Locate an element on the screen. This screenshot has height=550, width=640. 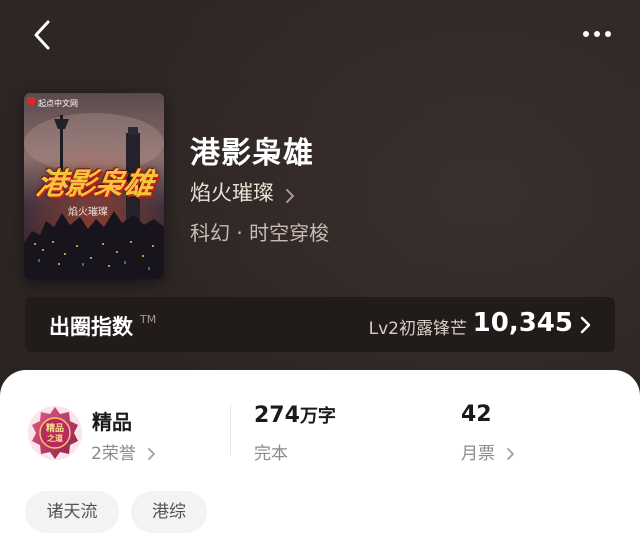
quality-badge-icon: 精品 之道 is located at coordinates (55, 433).